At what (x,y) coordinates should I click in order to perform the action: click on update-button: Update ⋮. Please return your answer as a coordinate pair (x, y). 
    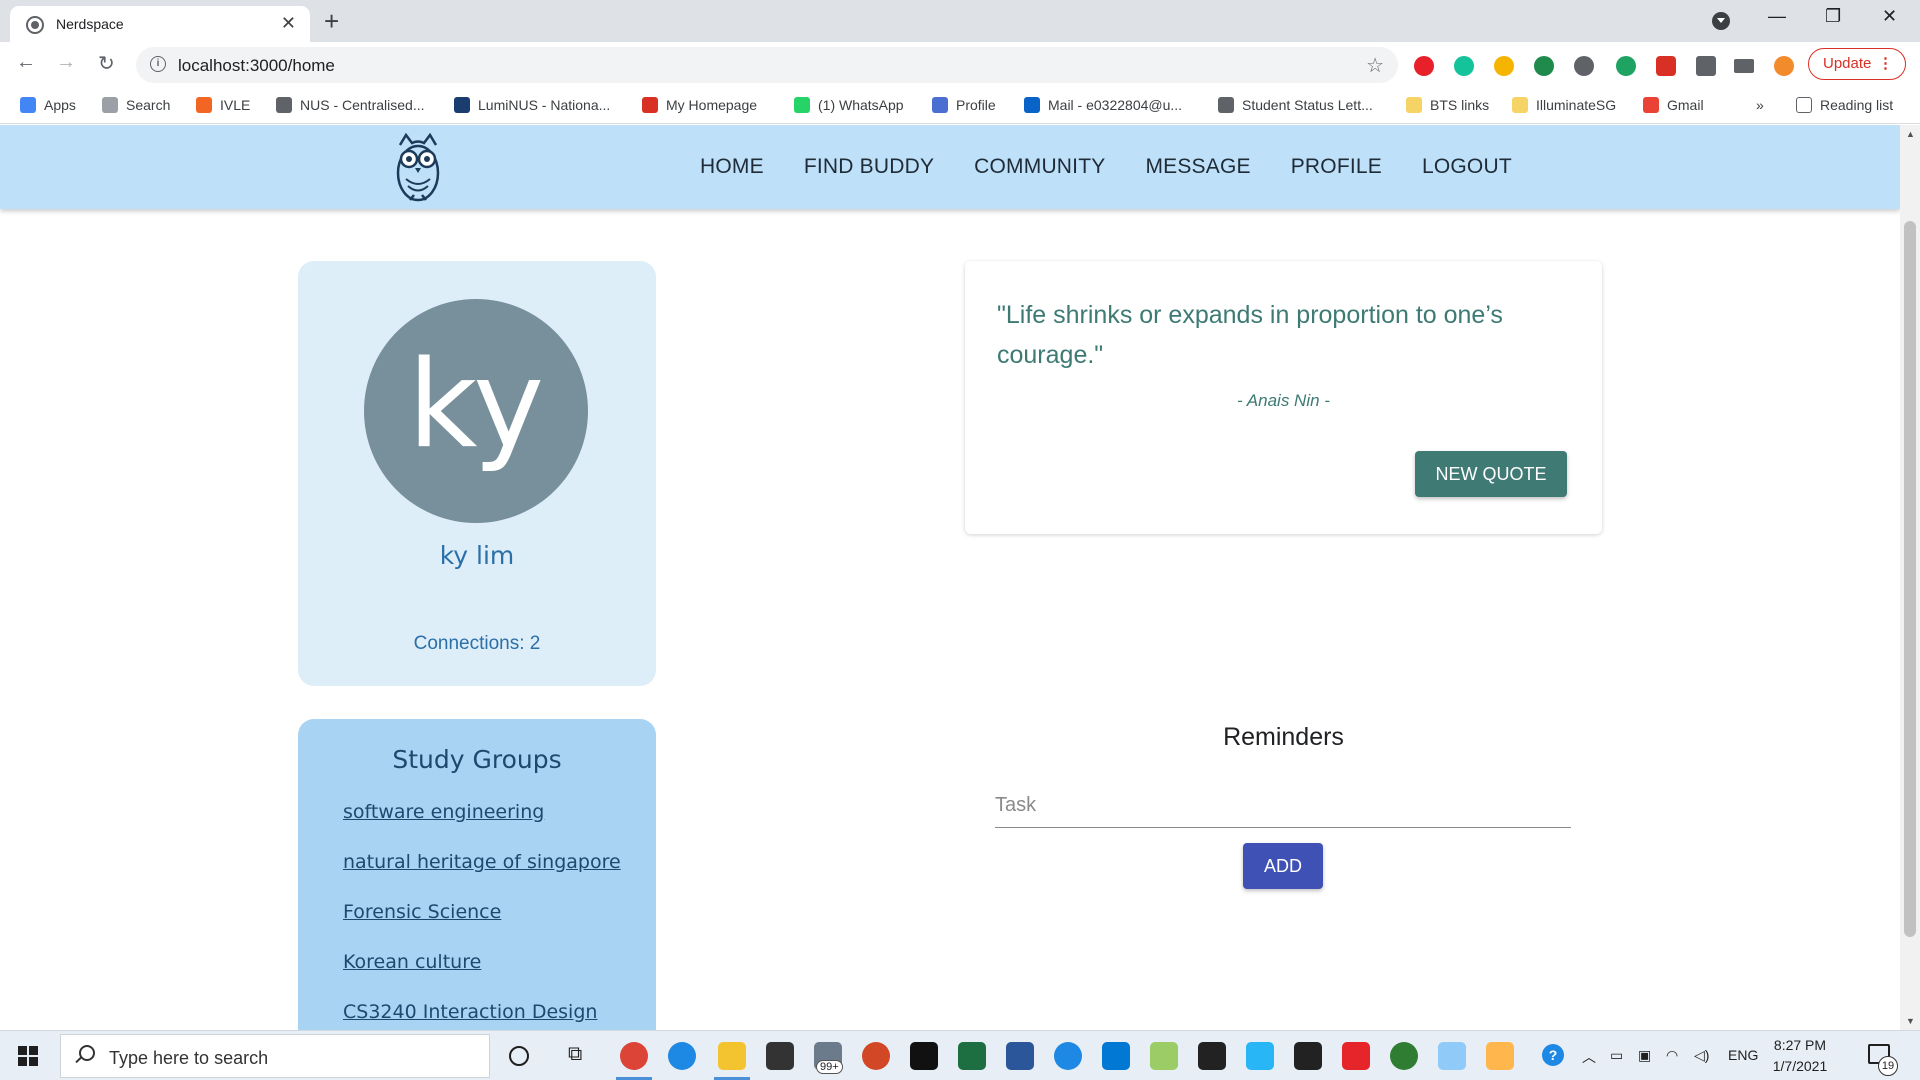
    Looking at the image, I should click on (1857, 64).